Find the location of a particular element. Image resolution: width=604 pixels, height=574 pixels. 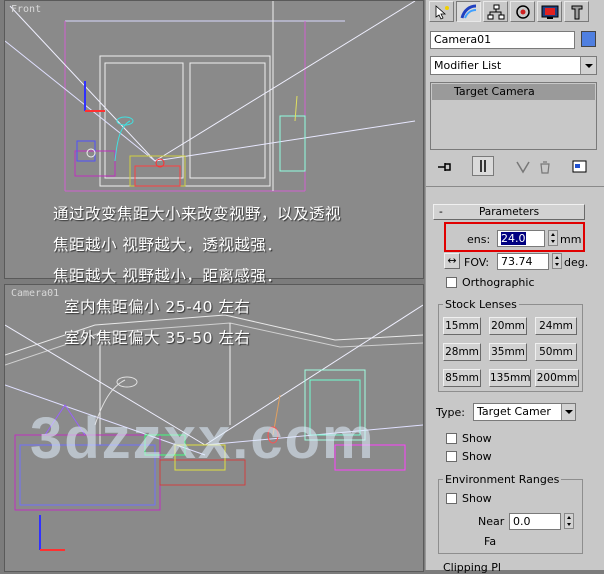

fov-unit: deg. is located at coordinates (576, 262).